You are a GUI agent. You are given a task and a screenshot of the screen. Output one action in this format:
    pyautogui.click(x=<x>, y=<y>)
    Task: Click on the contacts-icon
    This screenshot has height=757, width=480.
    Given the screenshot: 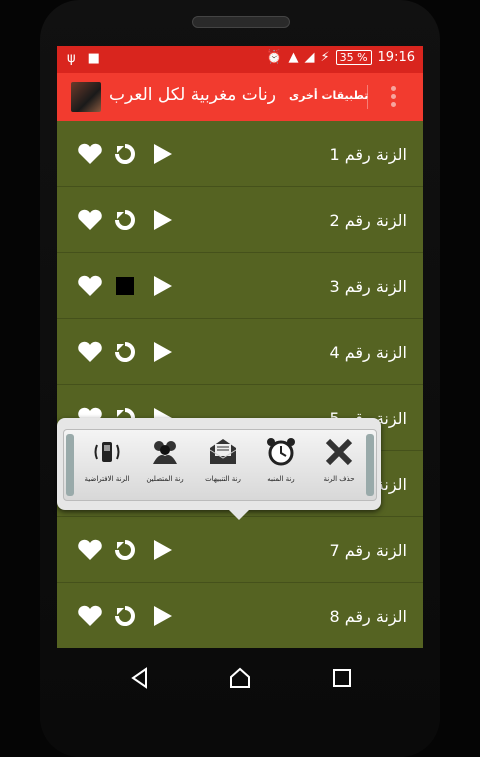 What is the action you would take?
    pyautogui.click(x=165, y=452)
    